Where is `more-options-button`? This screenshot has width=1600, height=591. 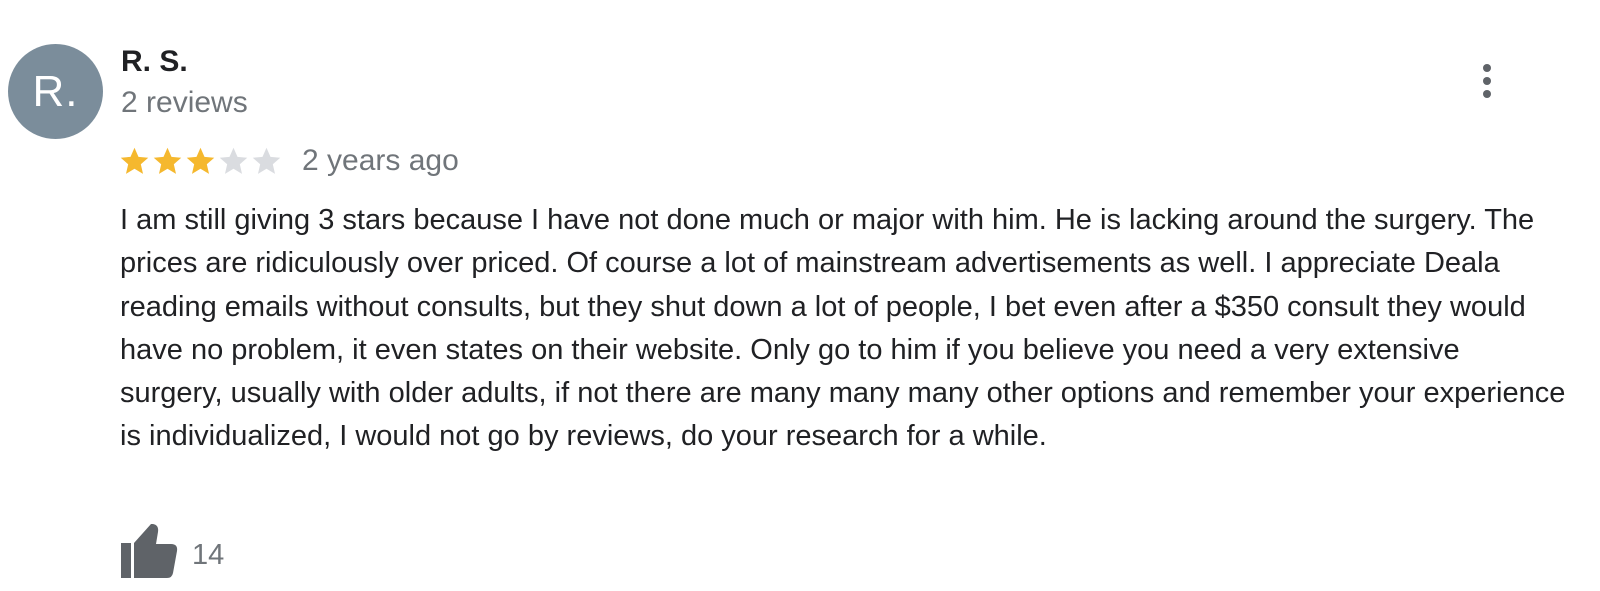
more-options-button is located at coordinates (1487, 81).